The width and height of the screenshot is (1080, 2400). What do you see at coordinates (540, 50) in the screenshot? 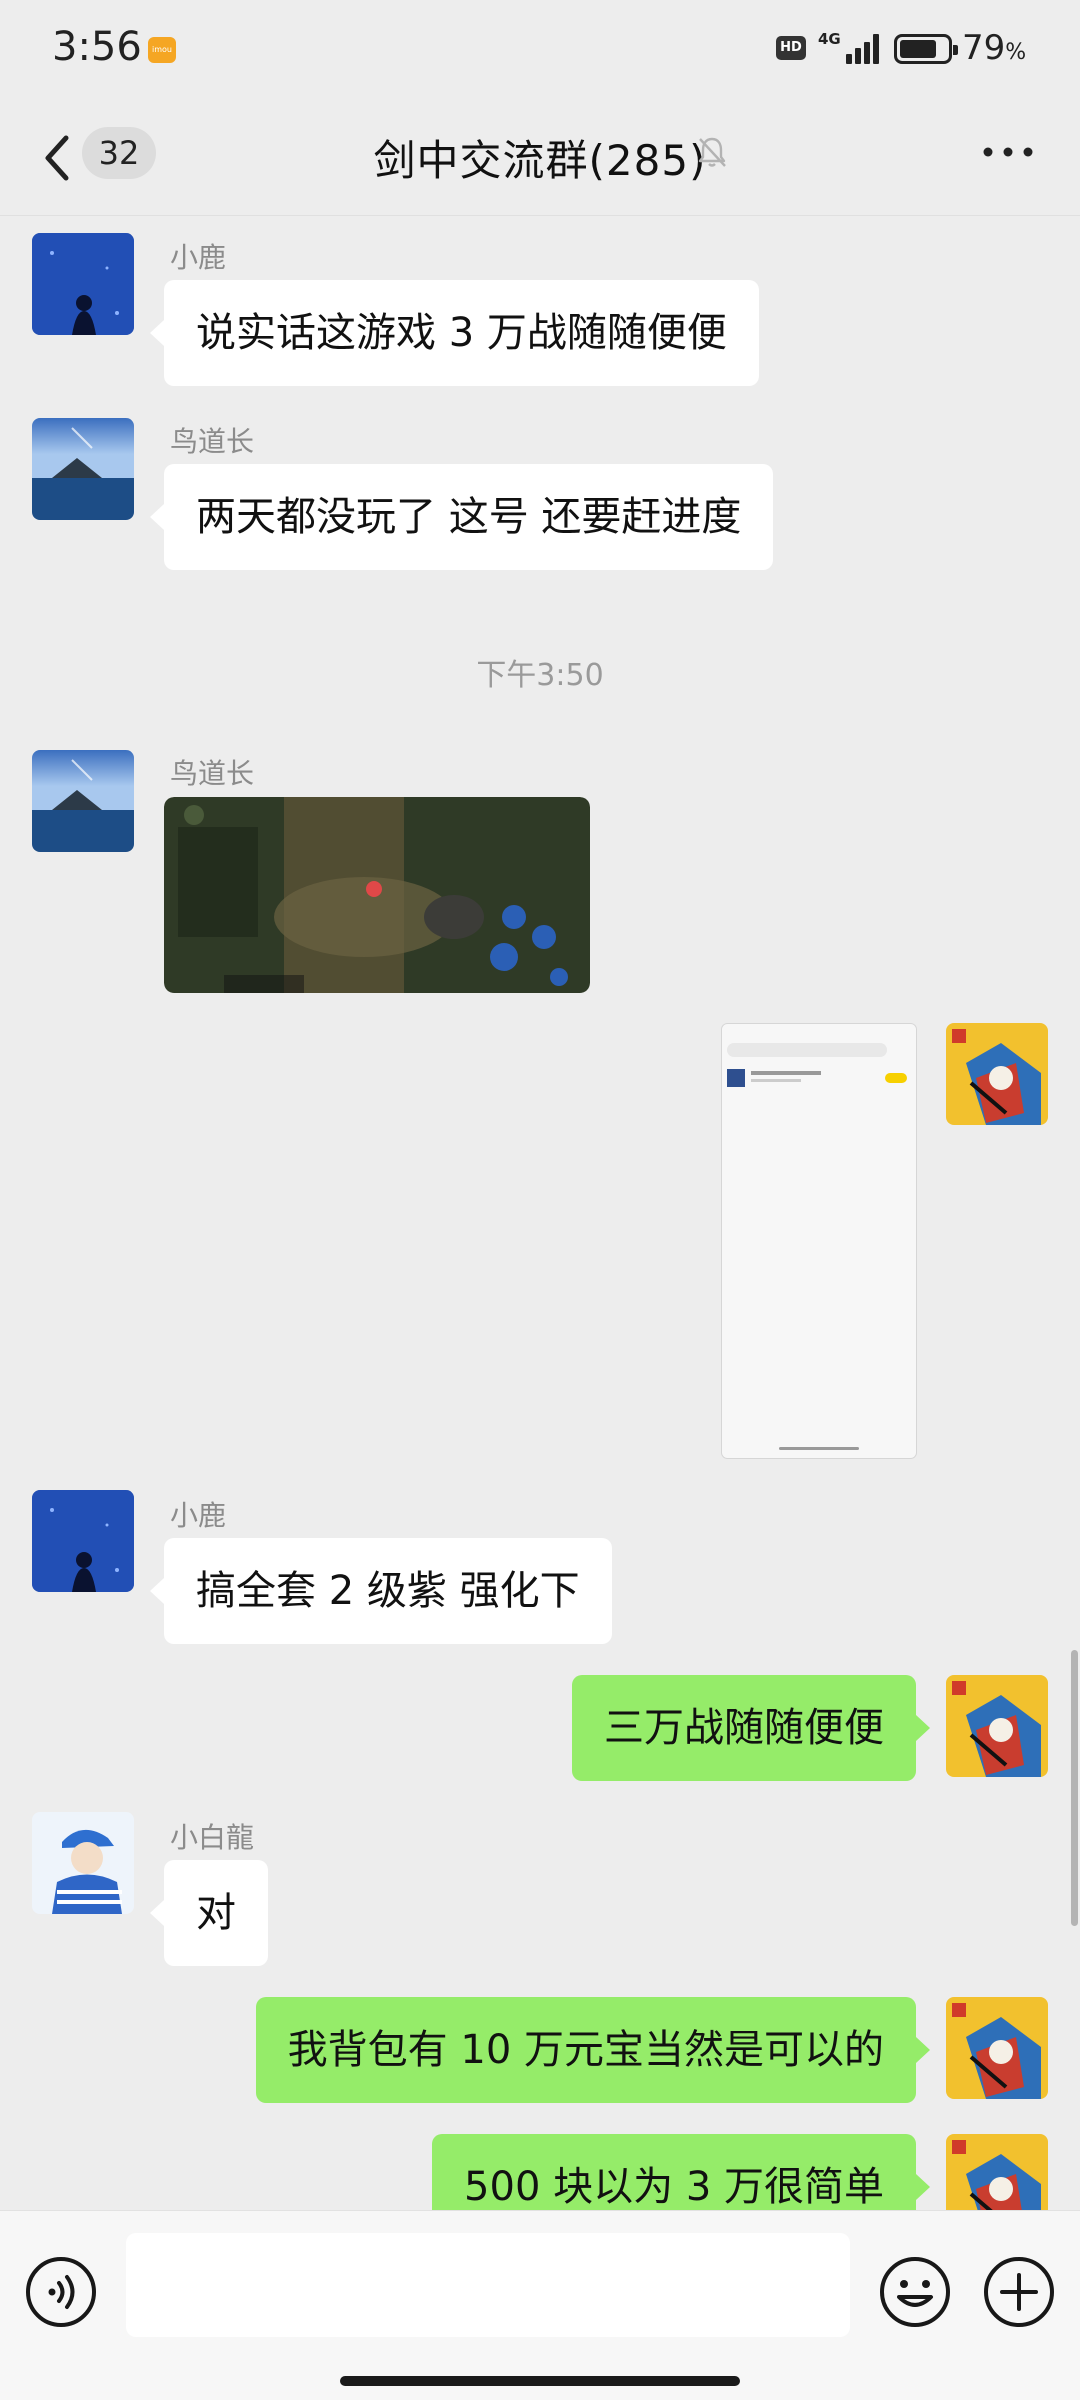
I see `status-bar: 3:56 imou HD 4G 79%` at bounding box center [540, 50].